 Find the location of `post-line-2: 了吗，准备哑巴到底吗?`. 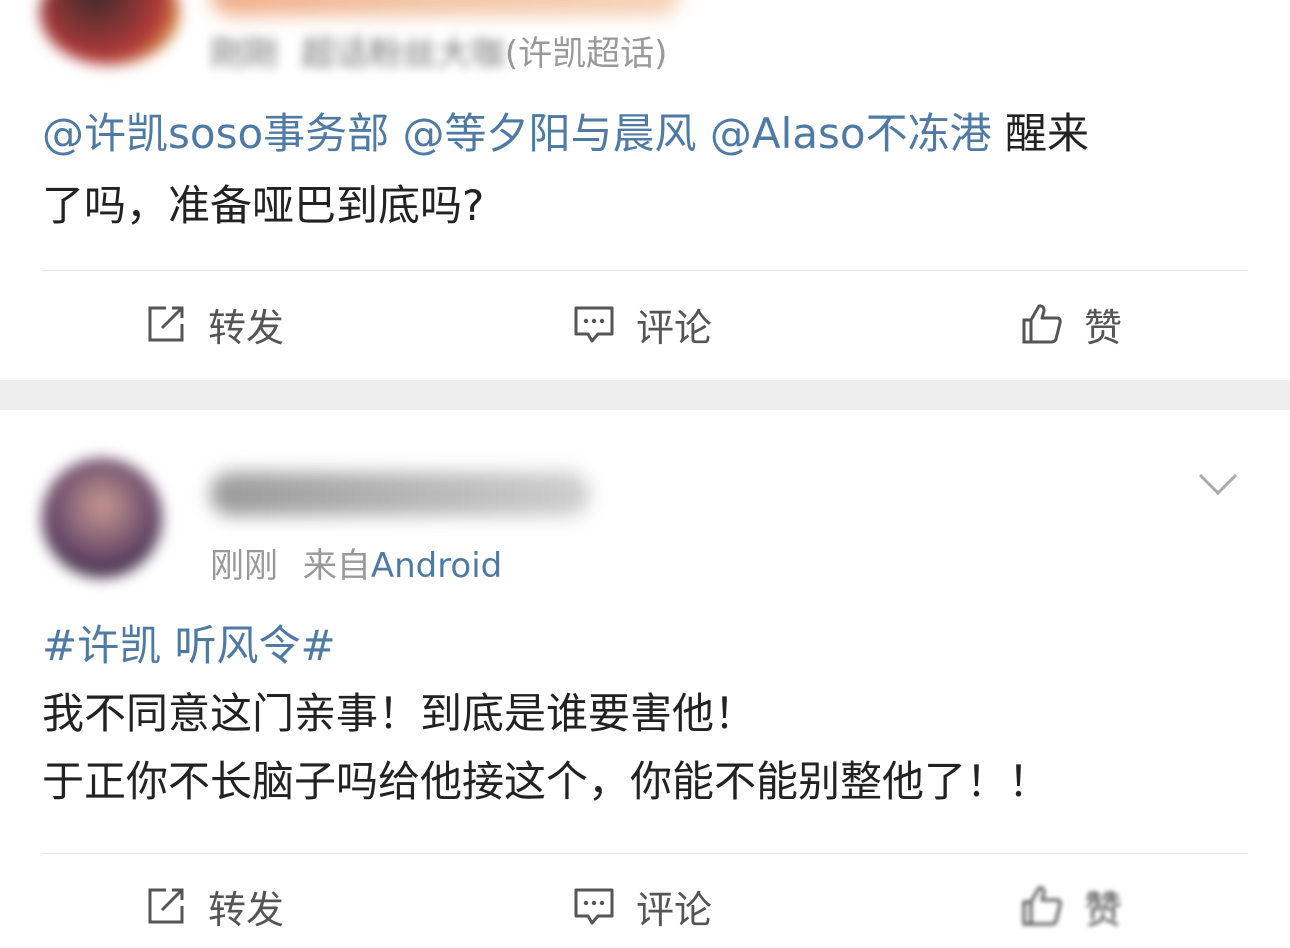

post-line-2: 了吗，准备哑巴到底吗? is located at coordinates (263, 205).